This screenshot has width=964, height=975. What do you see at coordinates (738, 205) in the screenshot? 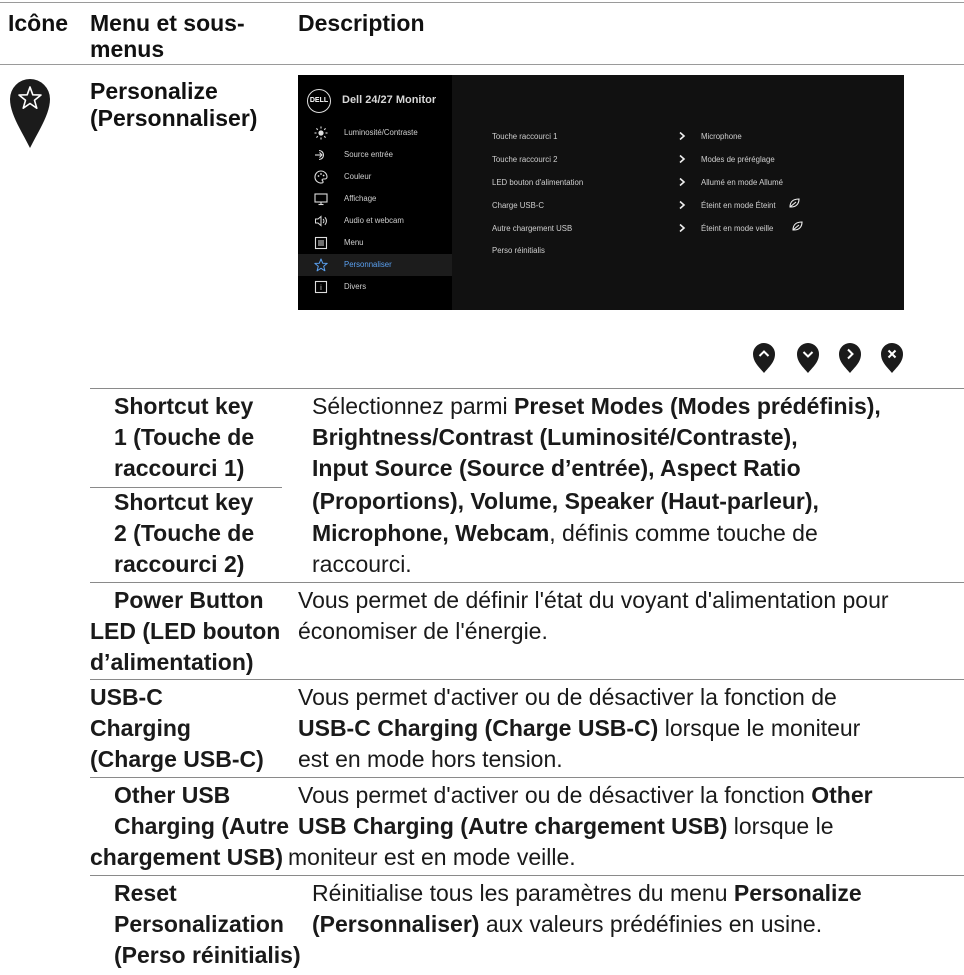
I see `osd-setting-value: Éteint en mode Éteint` at bounding box center [738, 205].